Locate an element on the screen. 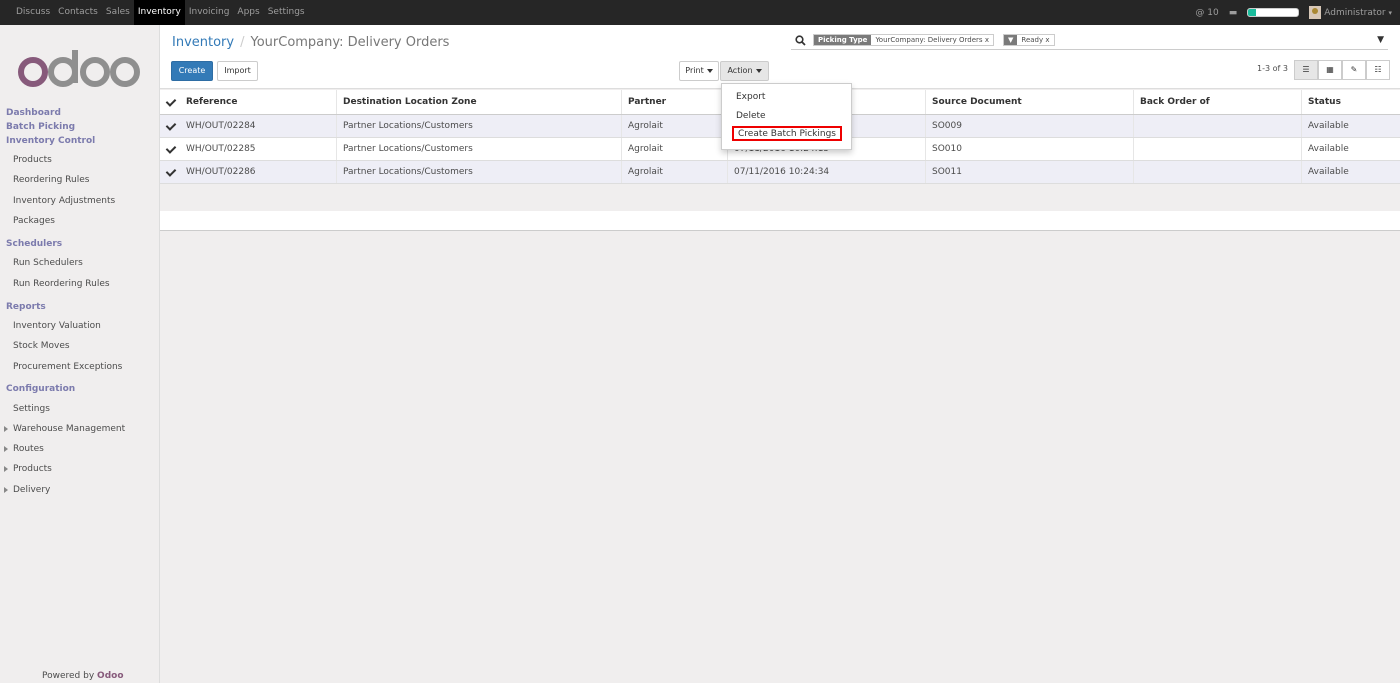  sidebar-item-warehouse-management: Warehouse Management is located at coordinates (64, 429).